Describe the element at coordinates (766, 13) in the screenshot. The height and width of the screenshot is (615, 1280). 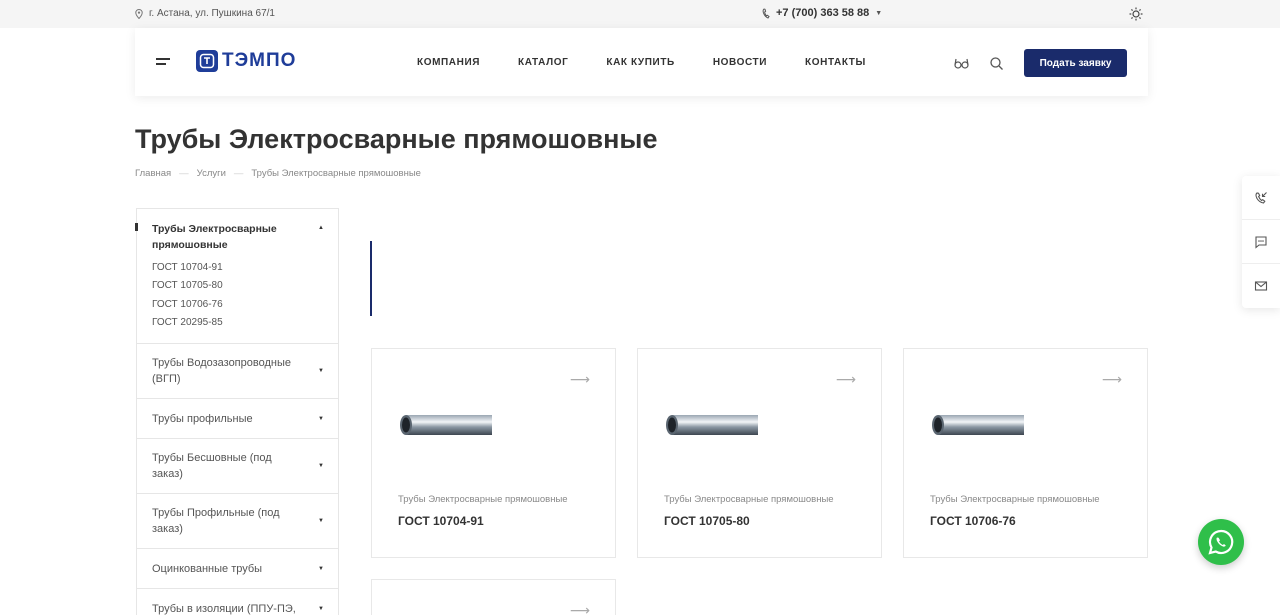
I see `phone-icon` at that location.